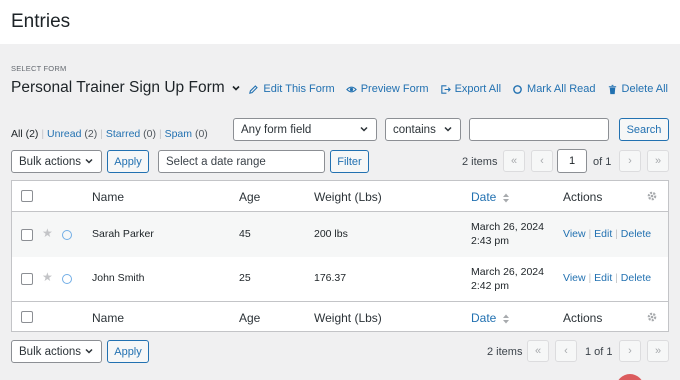  What do you see at coordinates (644, 129) in the screenshot?
I see `search-button: Search` at bounding box center [644, 129].